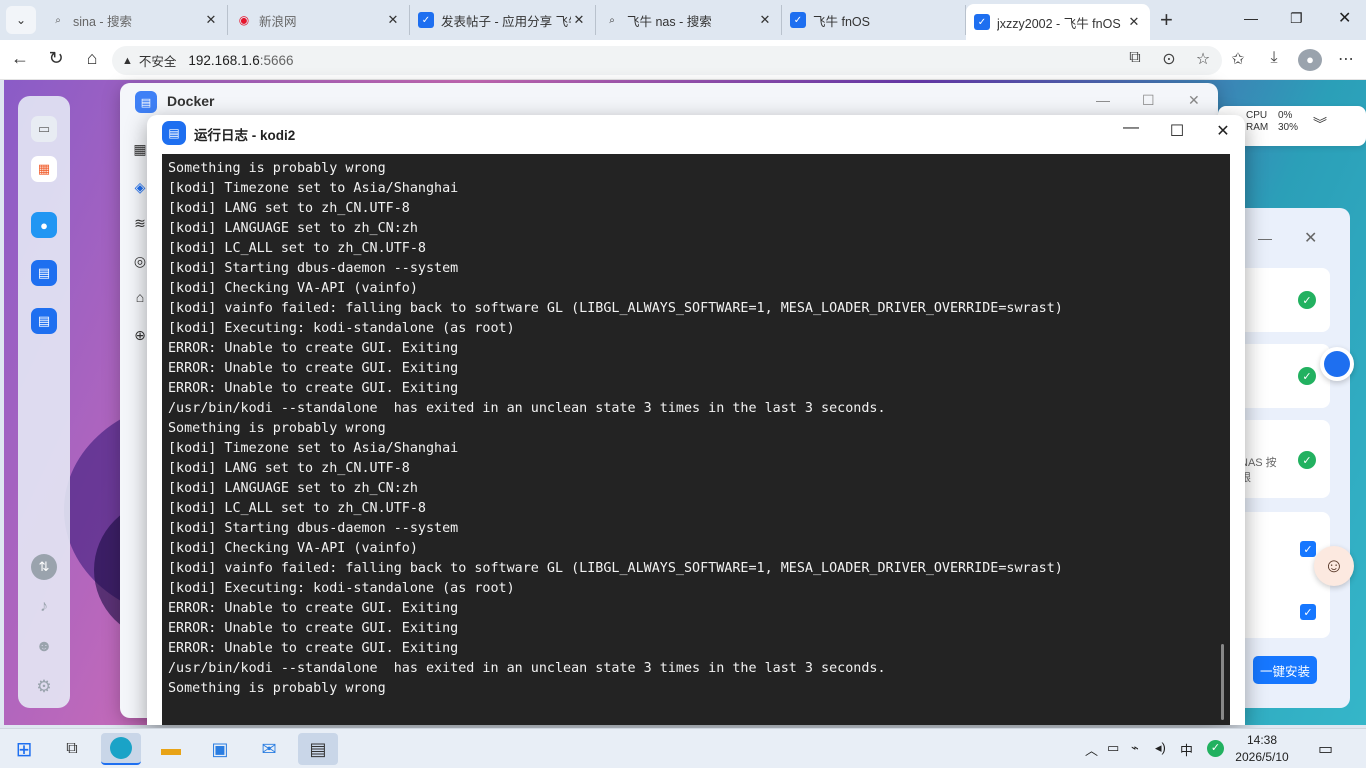 The width and height of the screenshot is (1366, 768). What do you see at coordinates (1296, 18) in the screenshot?
I see `window-restore-button: ❐` at bounding box center [1296, 18].